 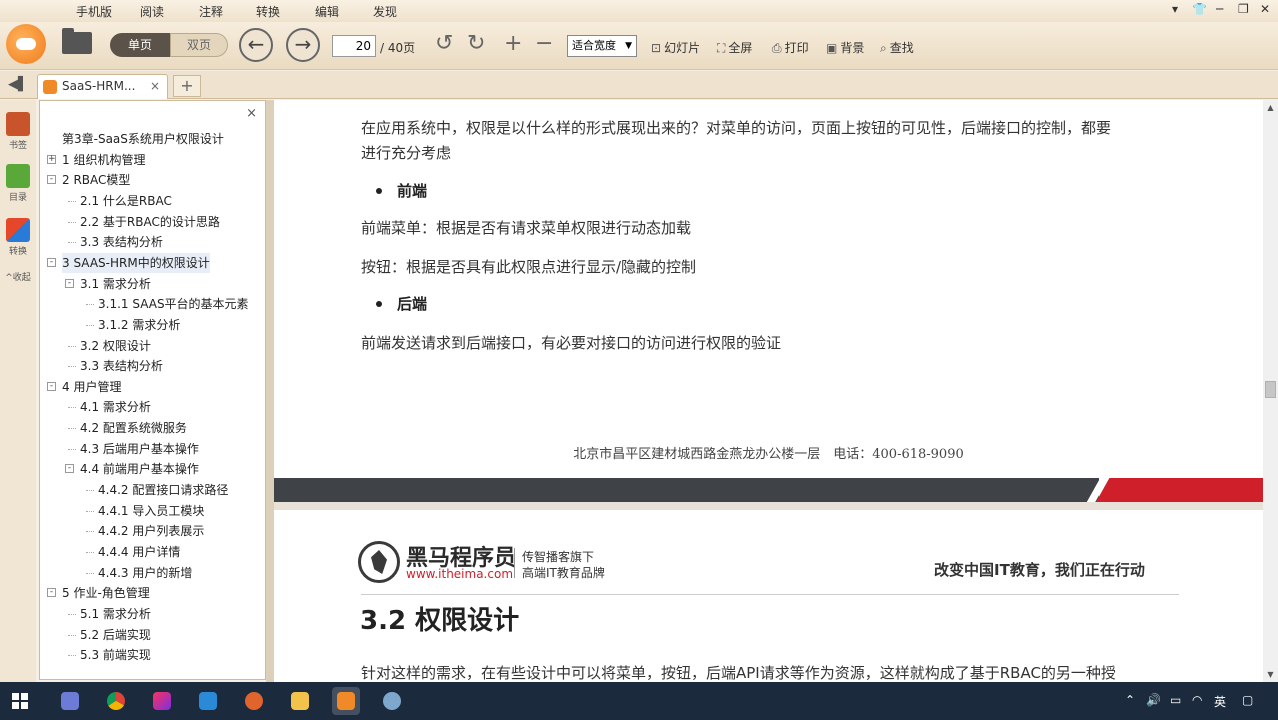 I want to click on menu-annotate: 注释, so click(x=211, y=11).